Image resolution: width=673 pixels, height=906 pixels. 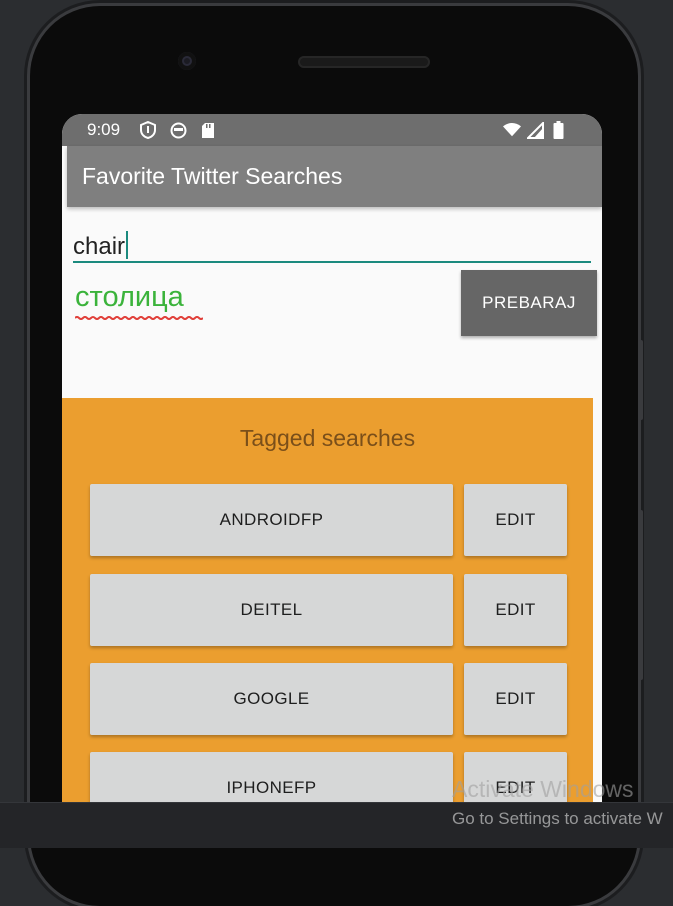 I want to click on tag-input-text: столица, so click(x=129, y=297).